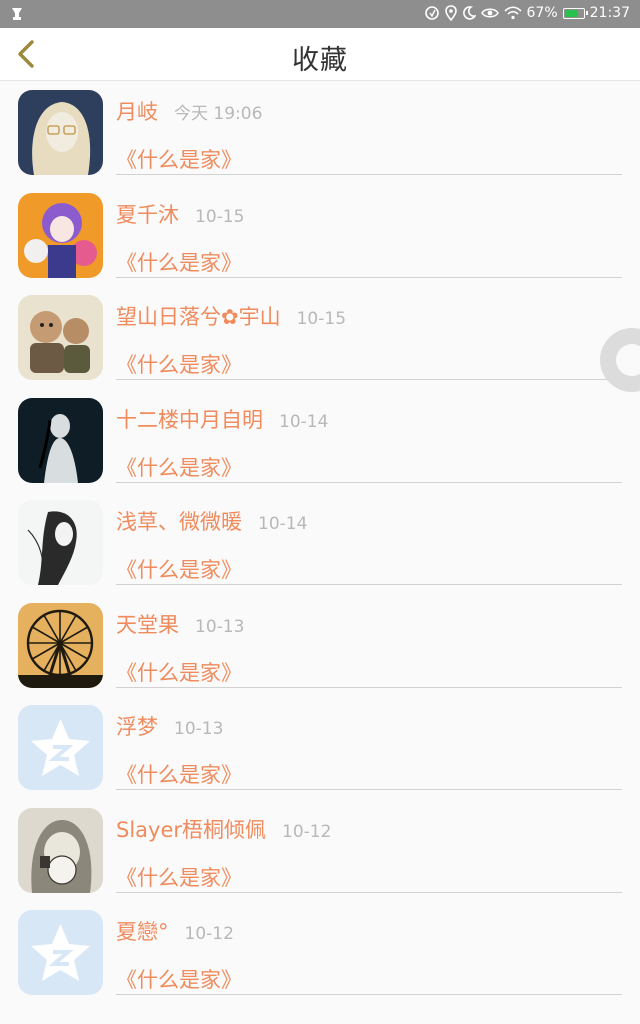  I want to click on favorite-item: 月岐 今天 19:06 《什么是家》, so click(320, 139).